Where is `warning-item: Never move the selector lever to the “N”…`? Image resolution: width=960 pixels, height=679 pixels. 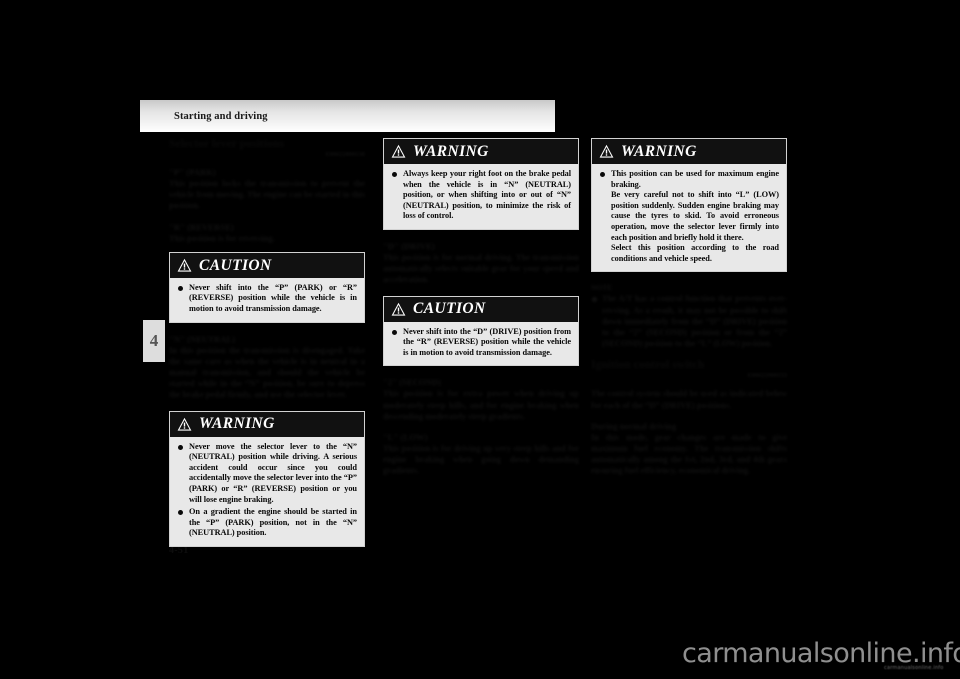
warning-item: Never move the selector lever to the “N”… is located at coordinates (267, 474).